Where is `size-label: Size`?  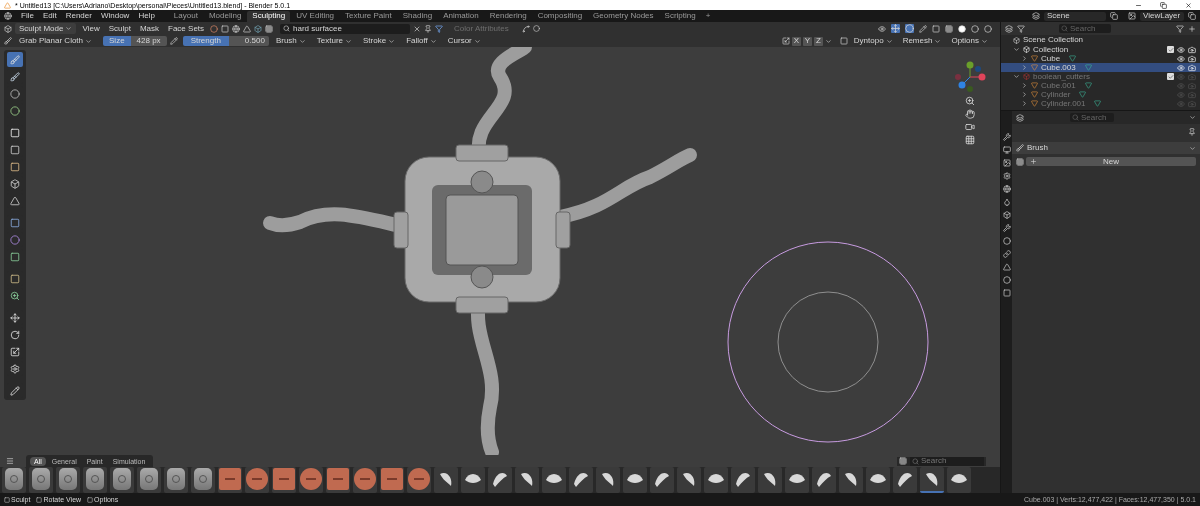
size-label: Size is located at coordinates (117, 41).